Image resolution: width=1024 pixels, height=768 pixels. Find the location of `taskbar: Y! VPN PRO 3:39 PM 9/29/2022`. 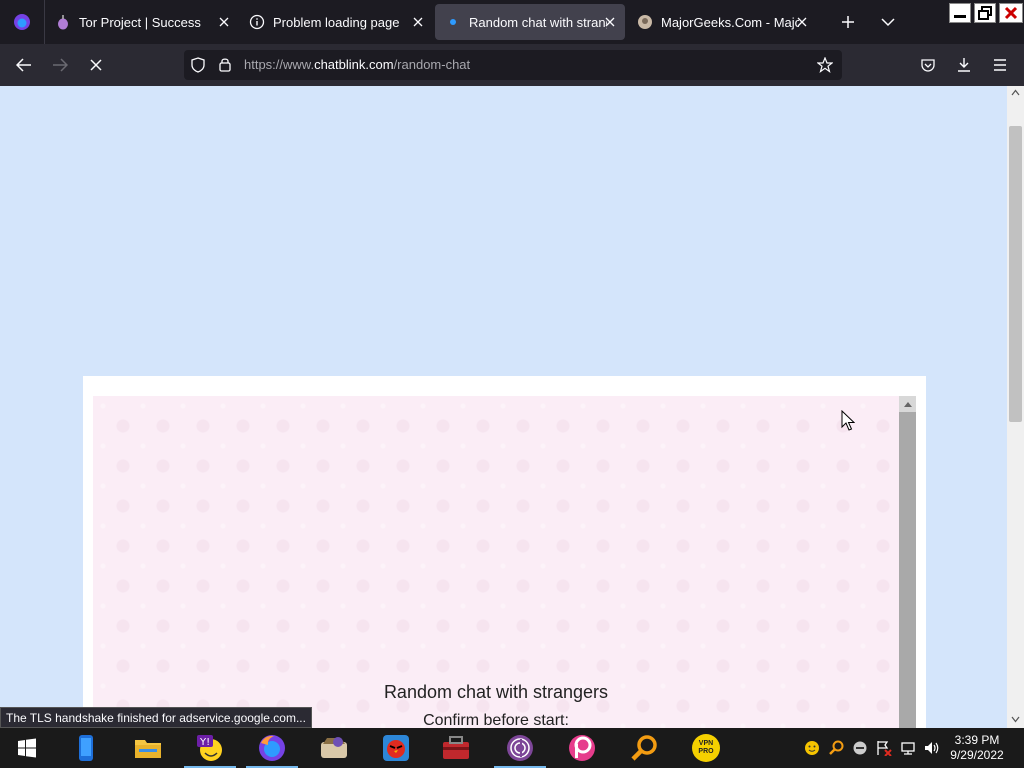

taskbar: Y! VPN PRO 3:39 PM 9/29/2022 is located at coordinates (512, 748).